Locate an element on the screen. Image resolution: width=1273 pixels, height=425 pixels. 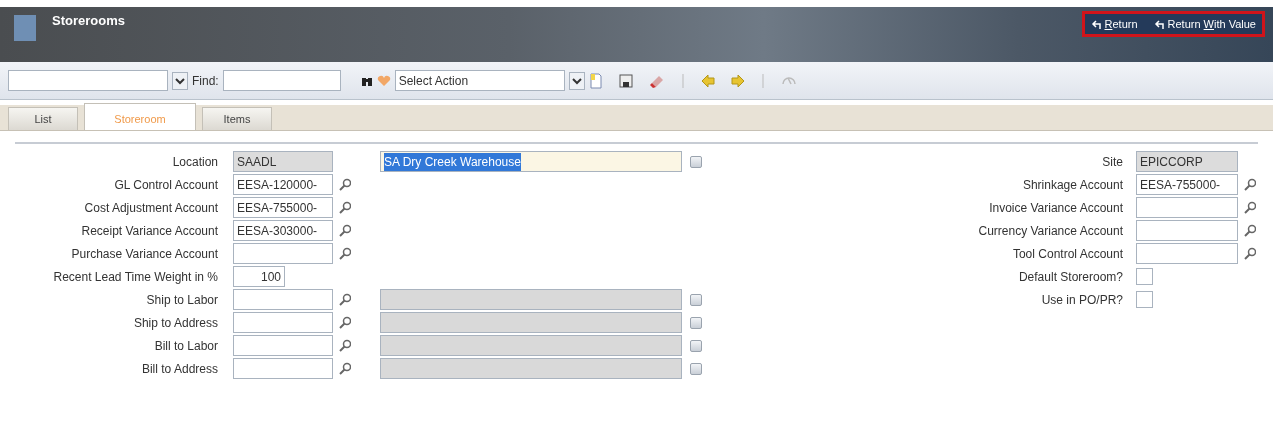
field-label: Bill to Labor is located at coordinates (185, 346).